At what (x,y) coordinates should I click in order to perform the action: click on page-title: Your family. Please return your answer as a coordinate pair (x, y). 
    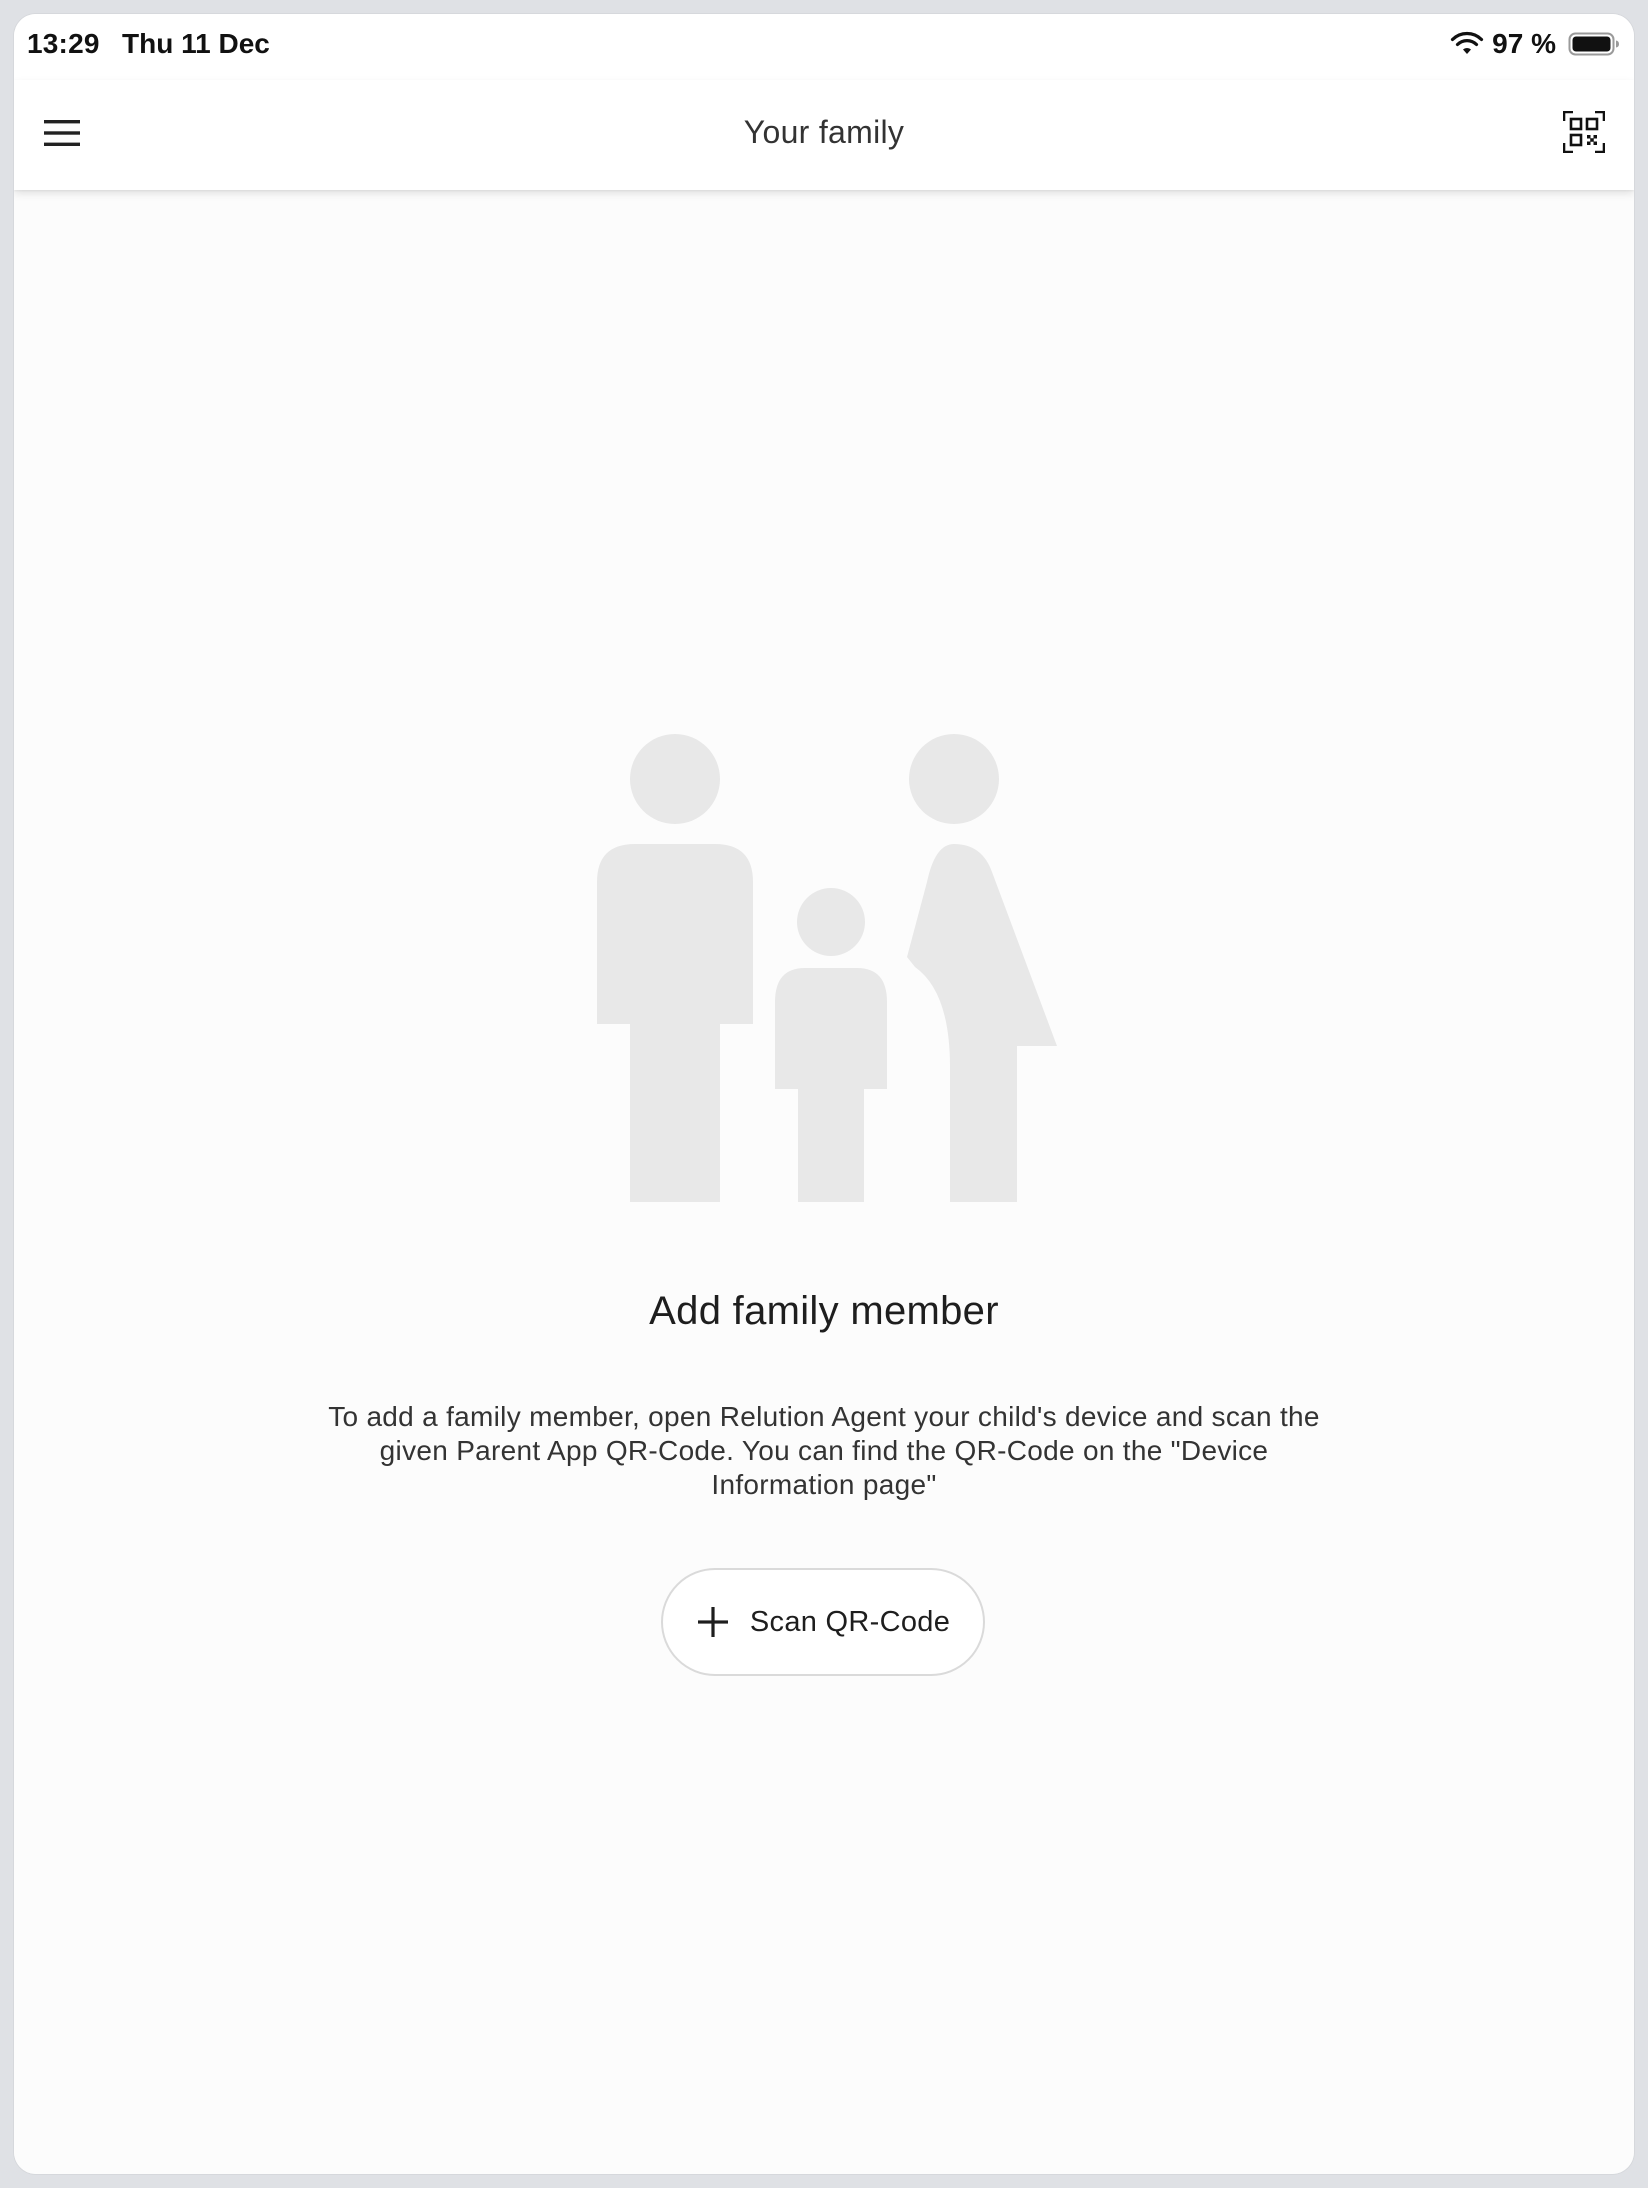
    Looking at the image, I should click on (824, 132).